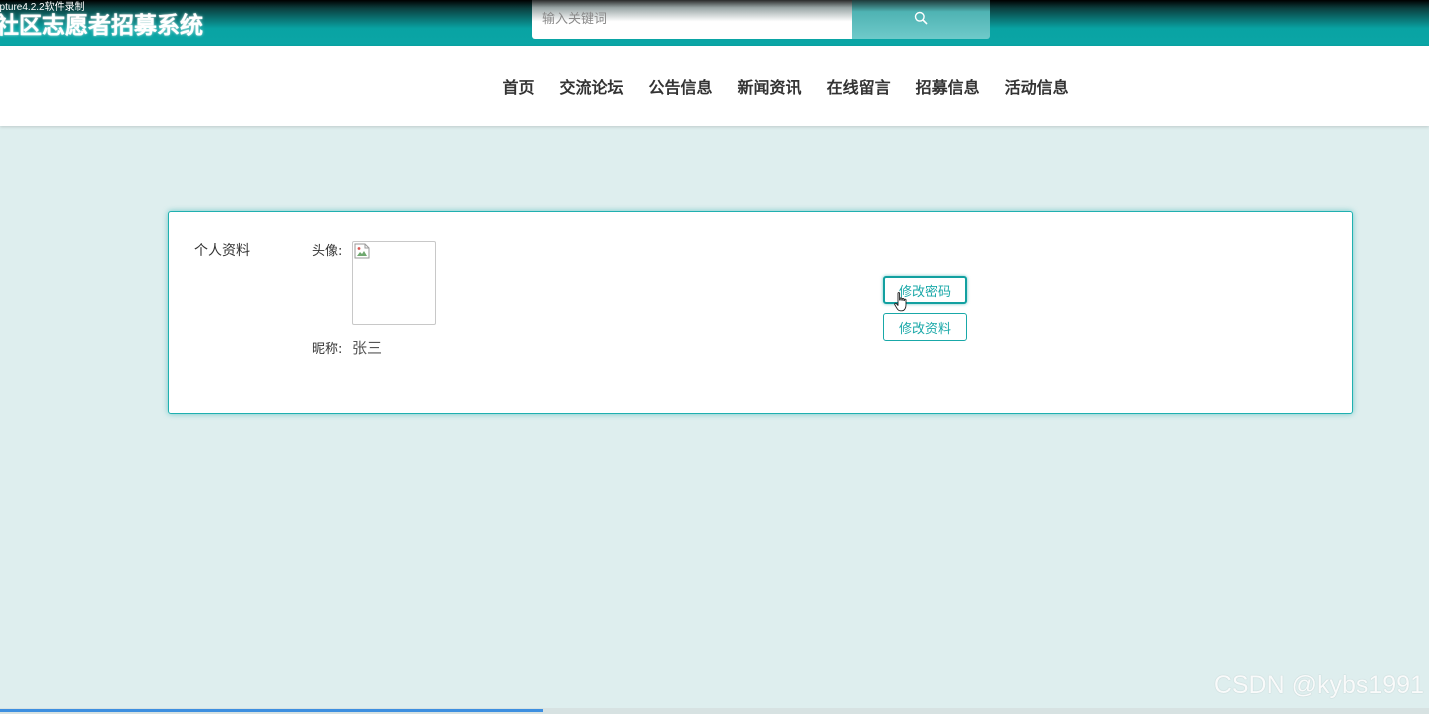 This screenshot has height=714, width=1429. I want to click on search-icon, so click(921, 19).